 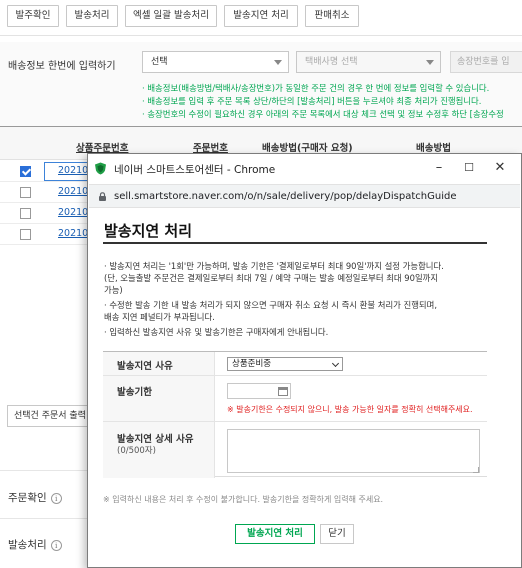 What do you see at coordinates (195, 170) in the screenshot?
I see `window-title: 네이버 스마트스토어센터 - Chrome` at bounding box center [195, 170].